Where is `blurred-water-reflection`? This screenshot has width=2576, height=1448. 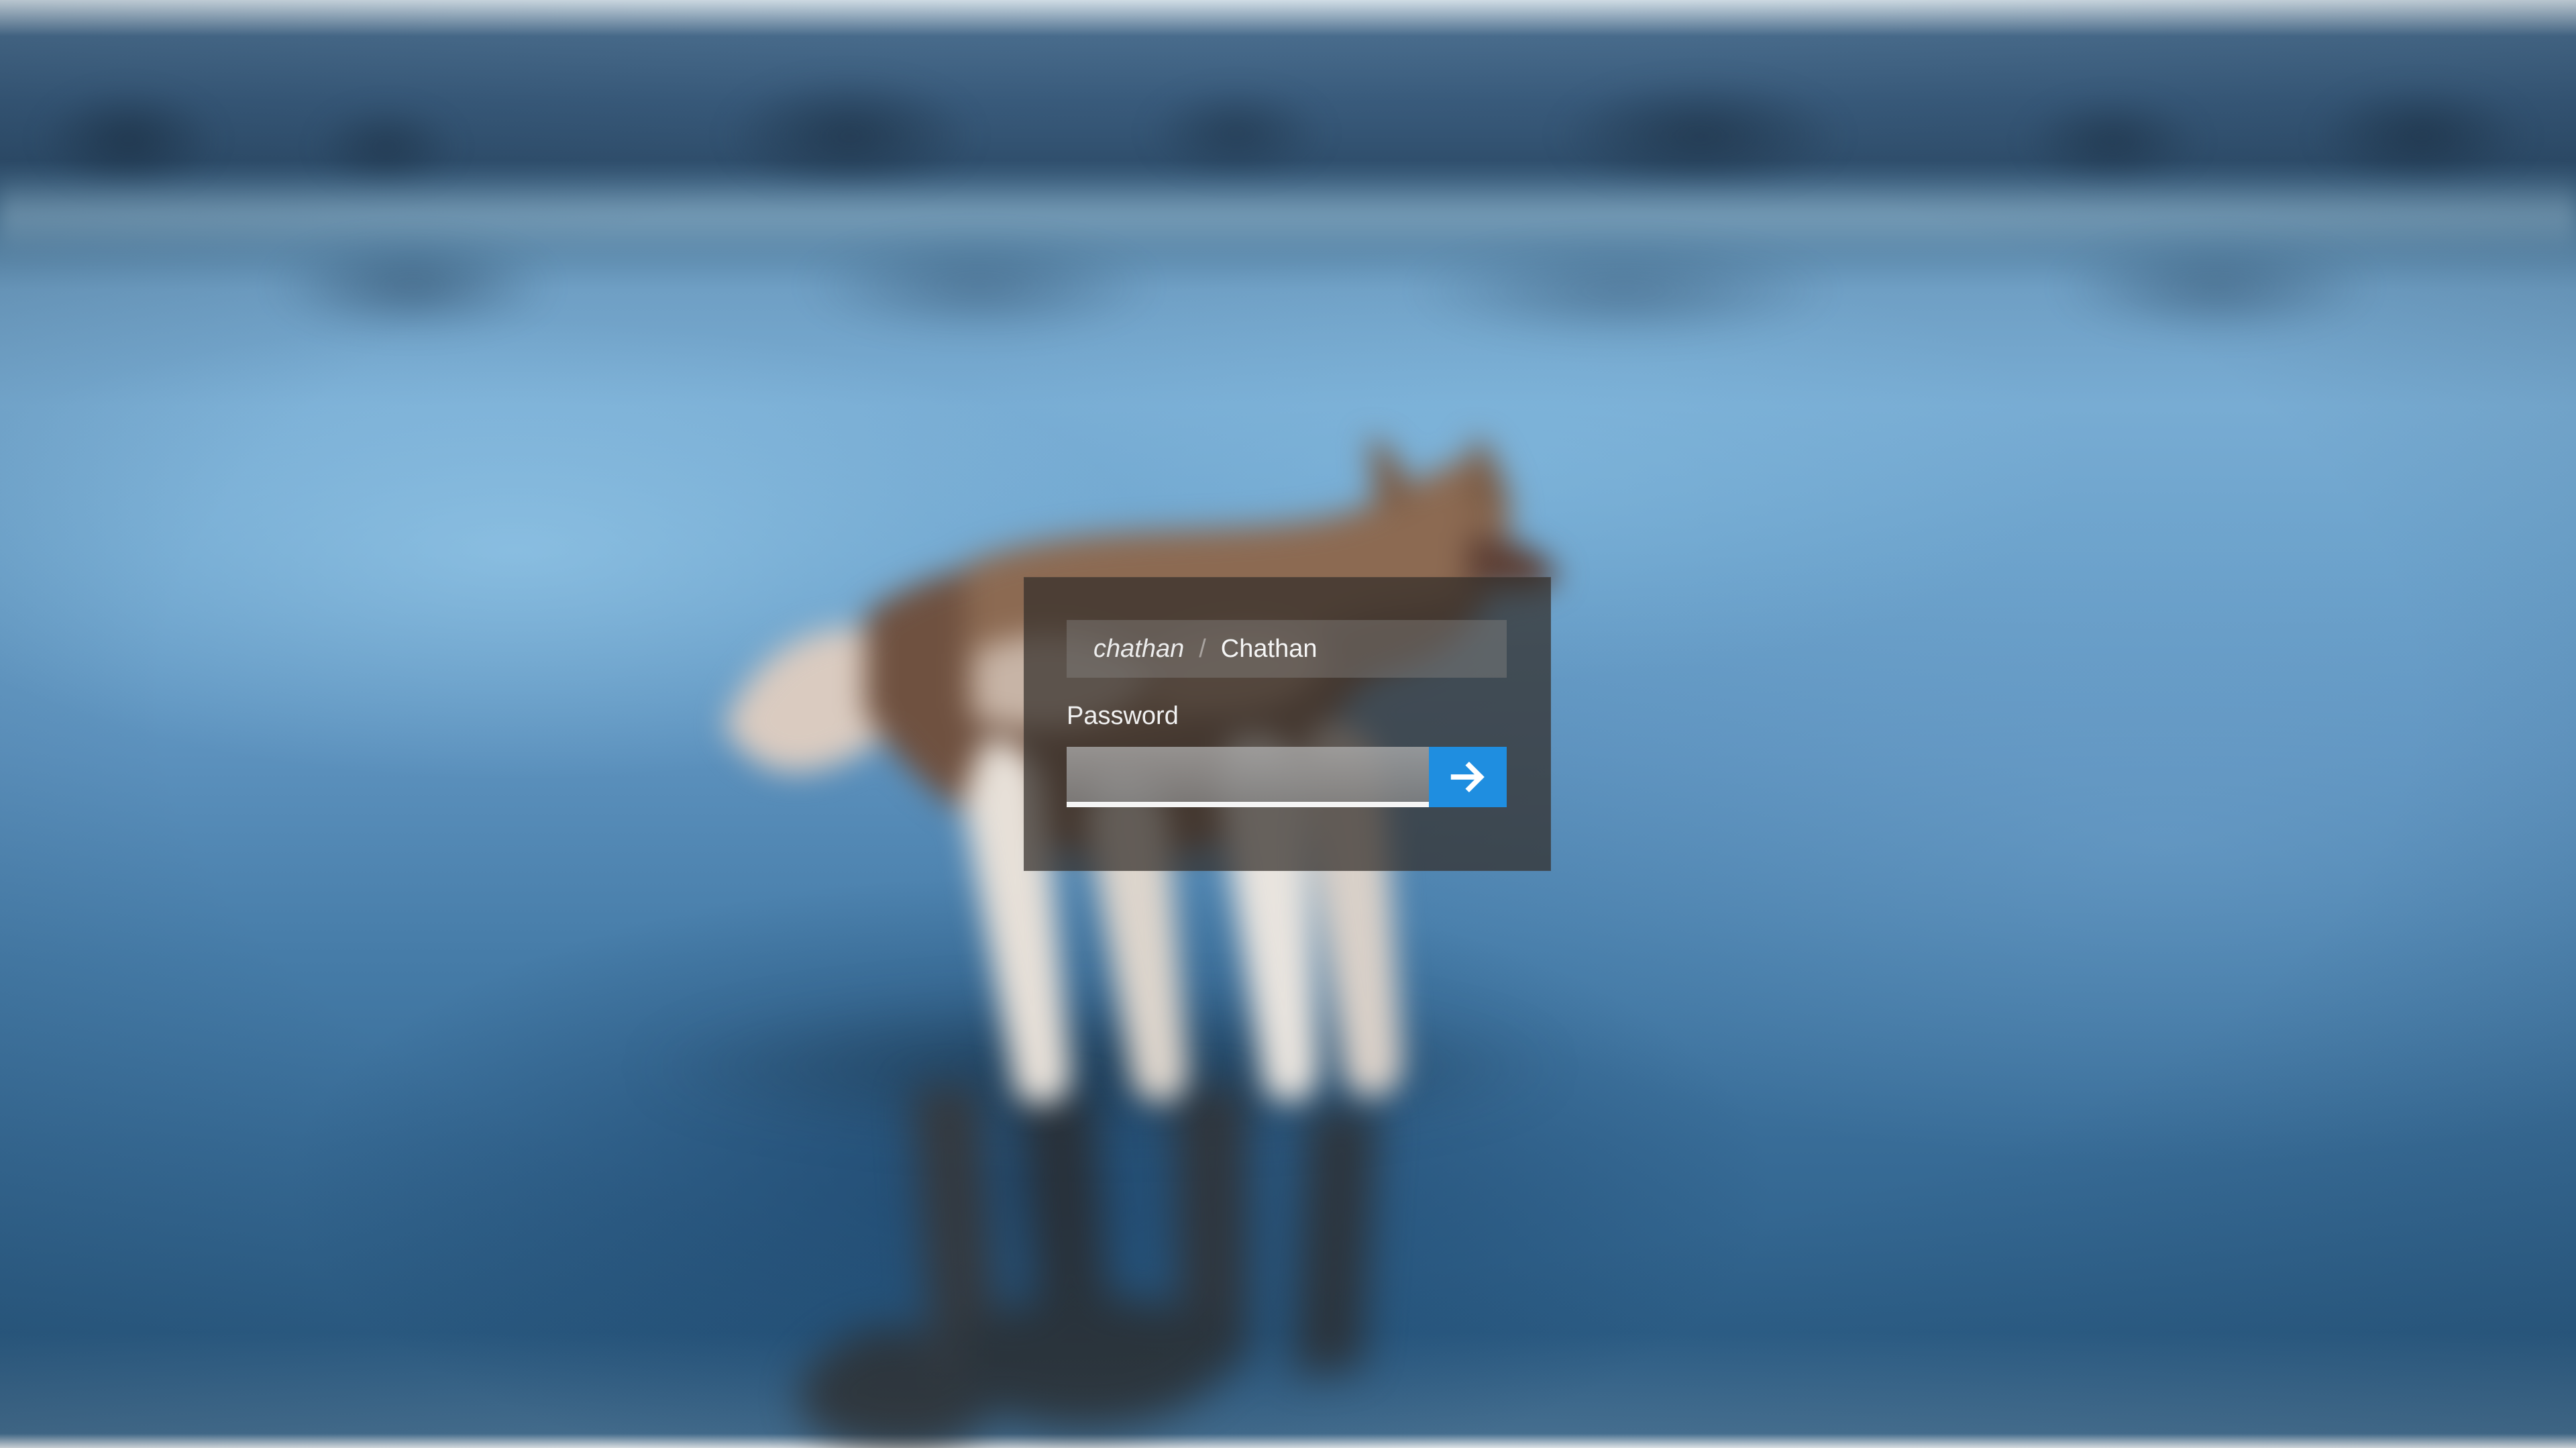 blurred-water-reflection is located at coordinates (1288, 293).